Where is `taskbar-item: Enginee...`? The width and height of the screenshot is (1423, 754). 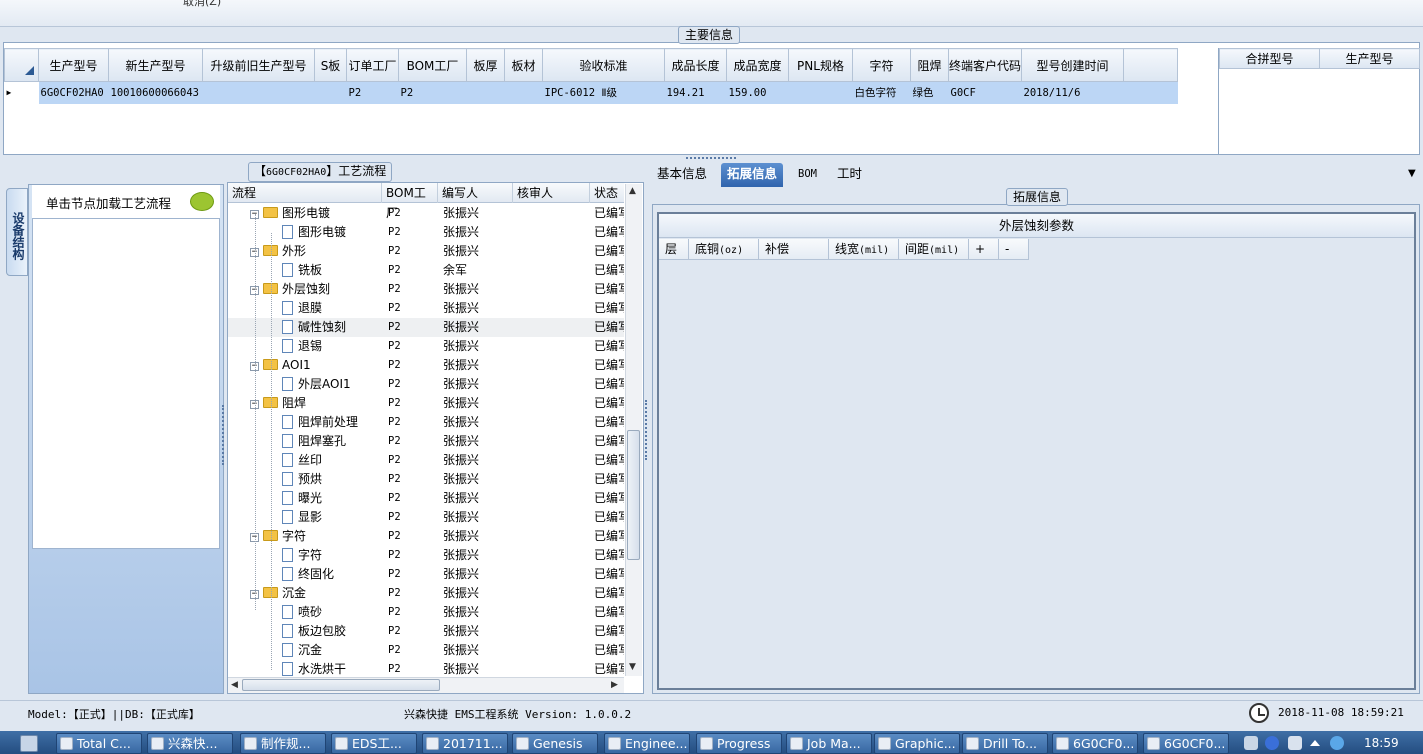 taskbar-item: Enginee... is located at coordinates (647, 743).